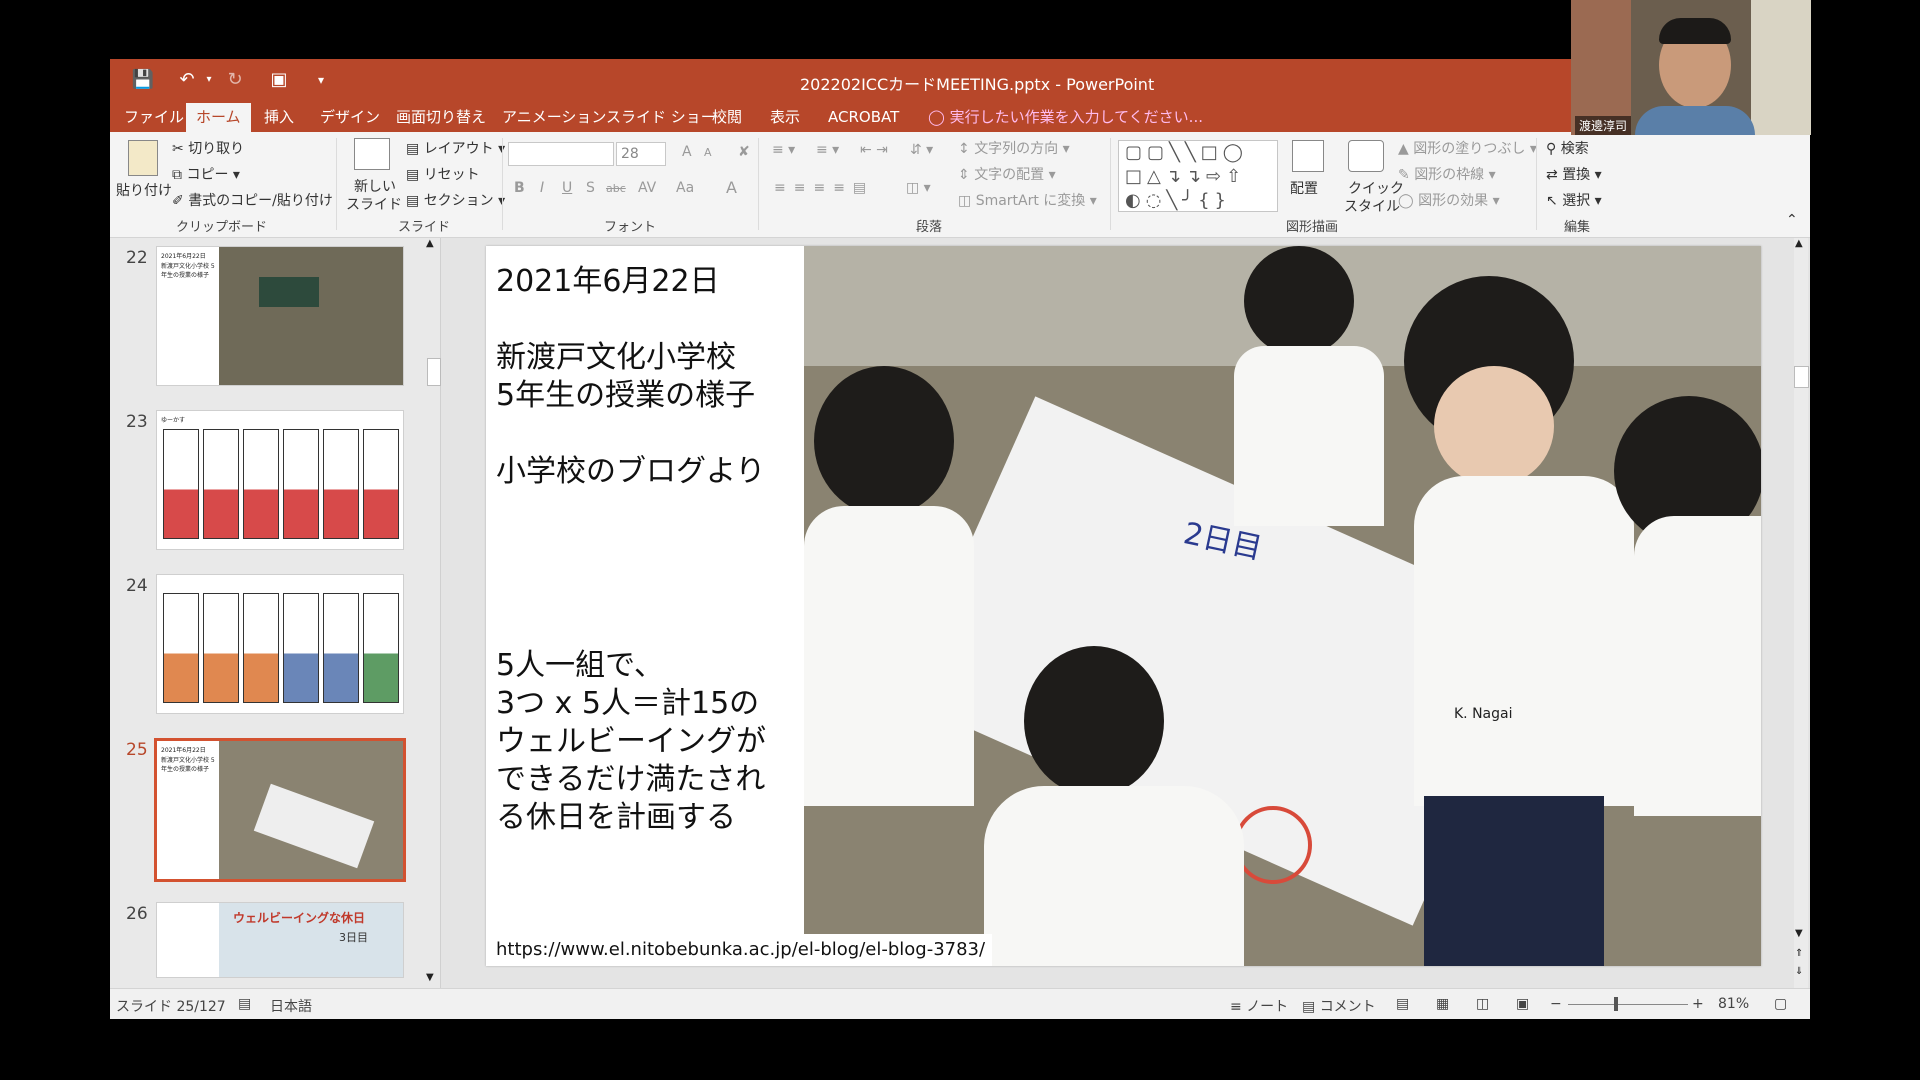 The height and width of the screenshot is (1080, 1920). Describe the element at coordinates (627, 704) in the screenshot. I see `task-line-2: 3つ x 5人＝計15の` at that location.